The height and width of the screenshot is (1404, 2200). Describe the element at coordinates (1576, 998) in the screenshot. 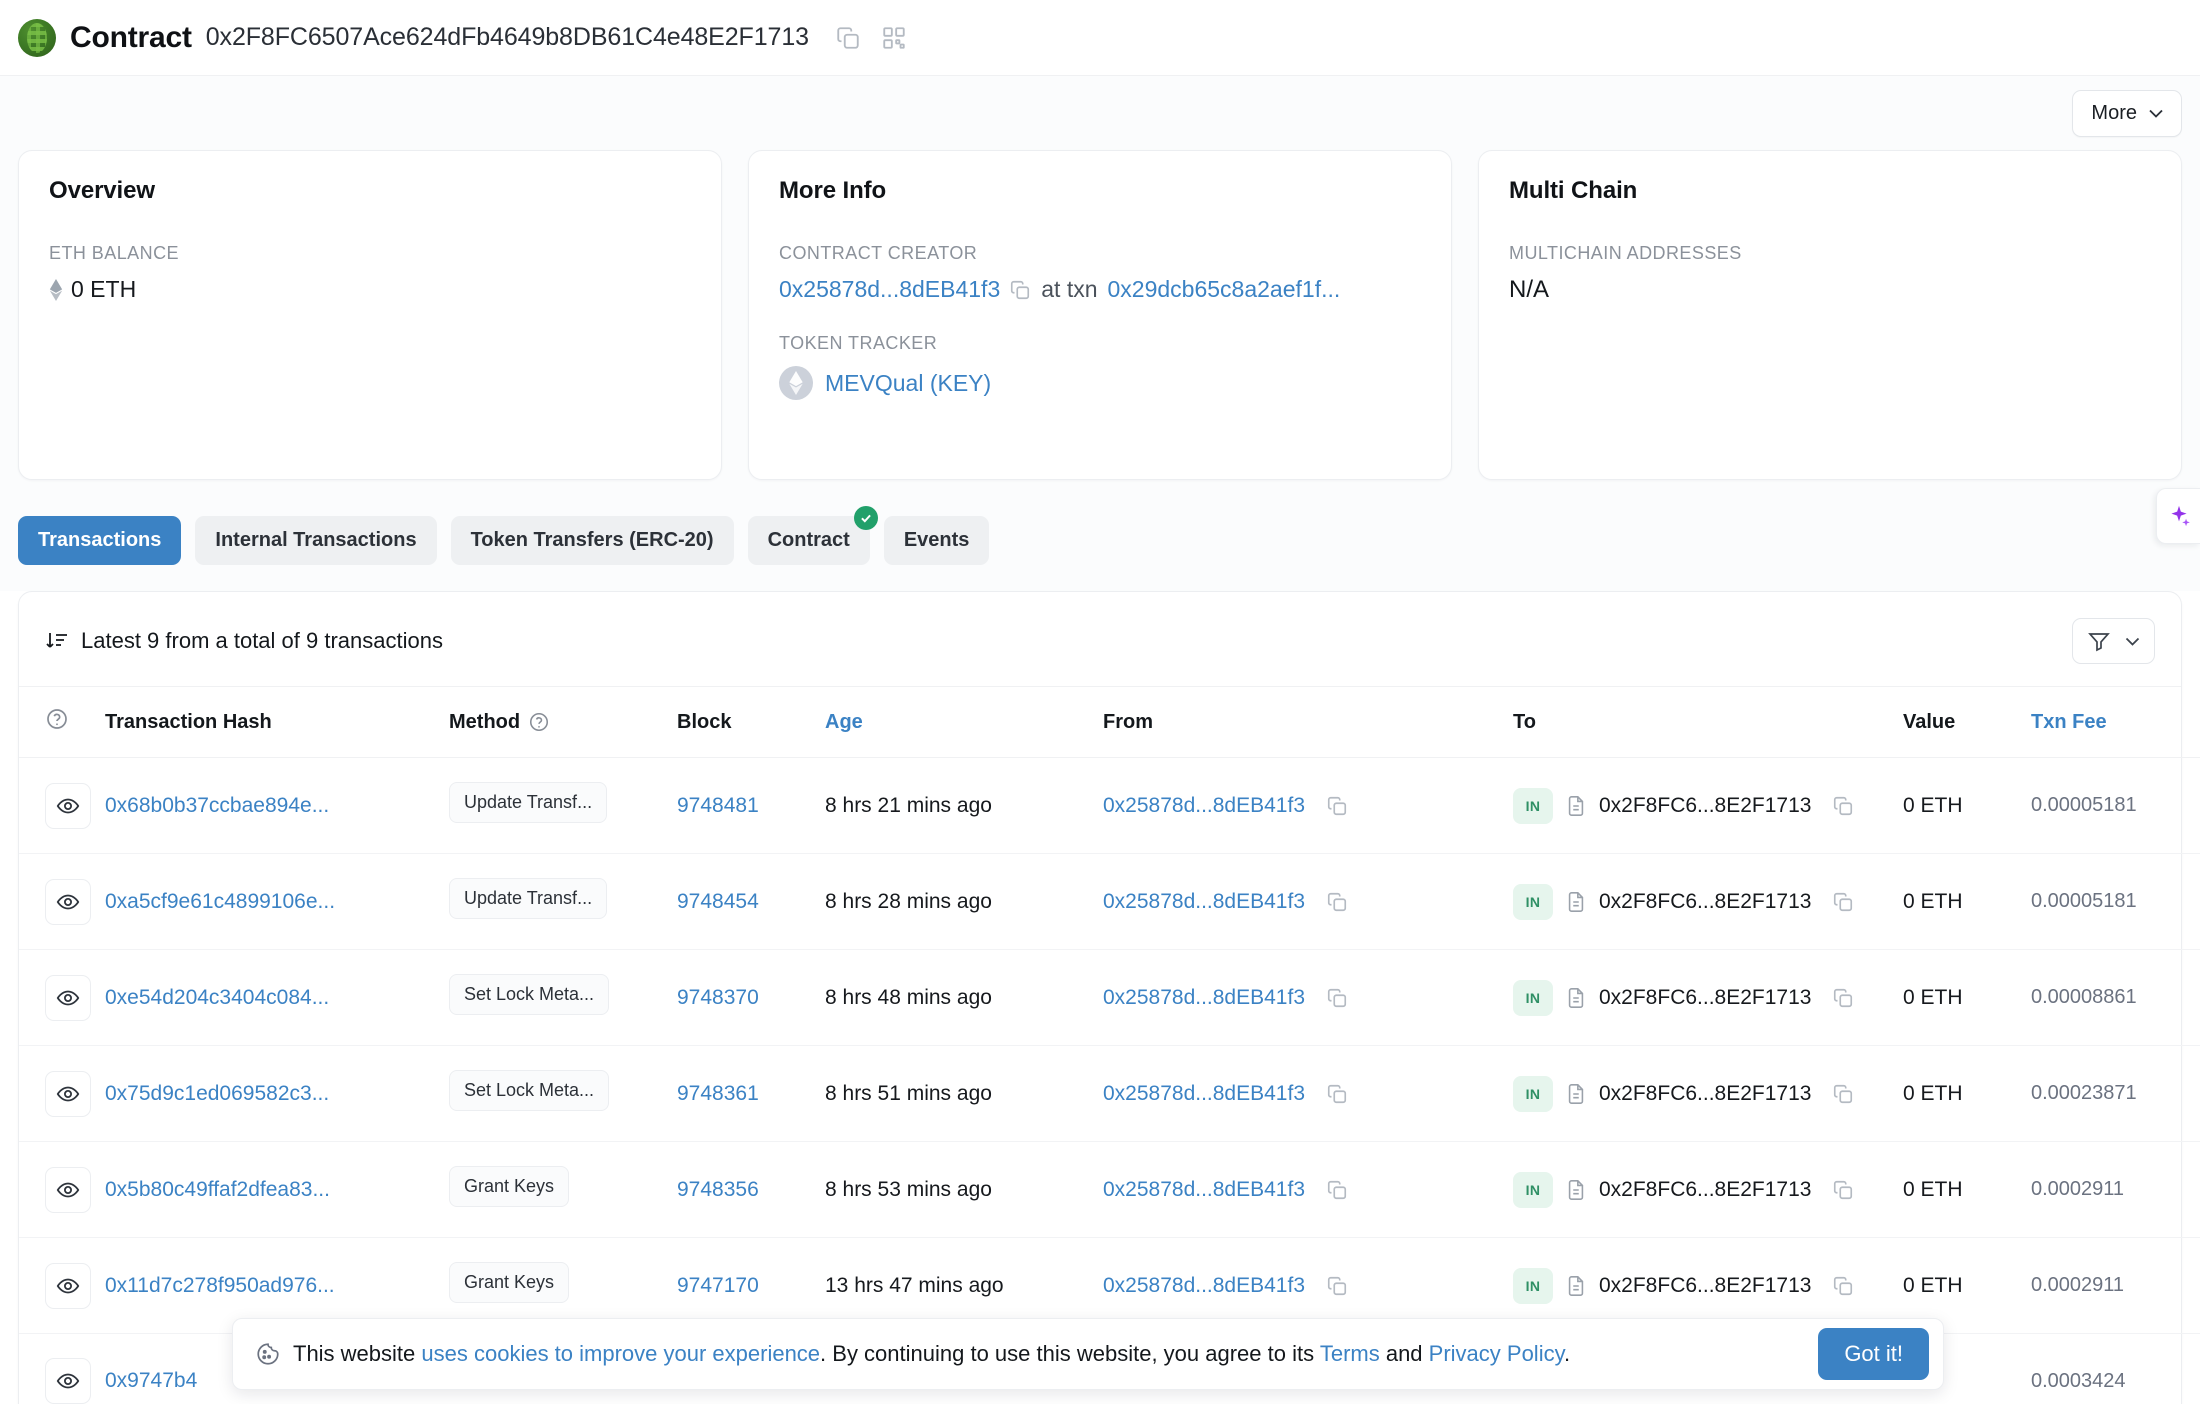

I see `contract-file-icon` at that location.